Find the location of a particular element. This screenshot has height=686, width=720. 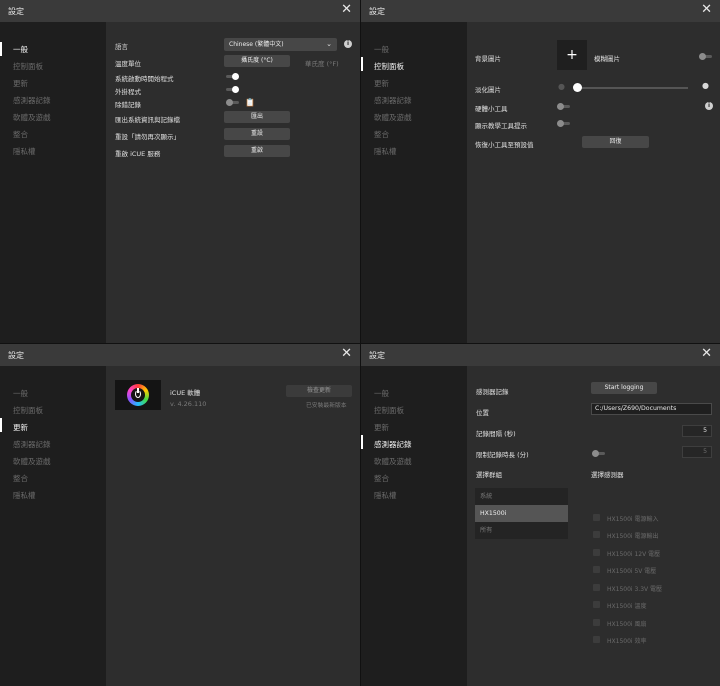

start-logging-button: Start logging is located at coordinates (624, 388).